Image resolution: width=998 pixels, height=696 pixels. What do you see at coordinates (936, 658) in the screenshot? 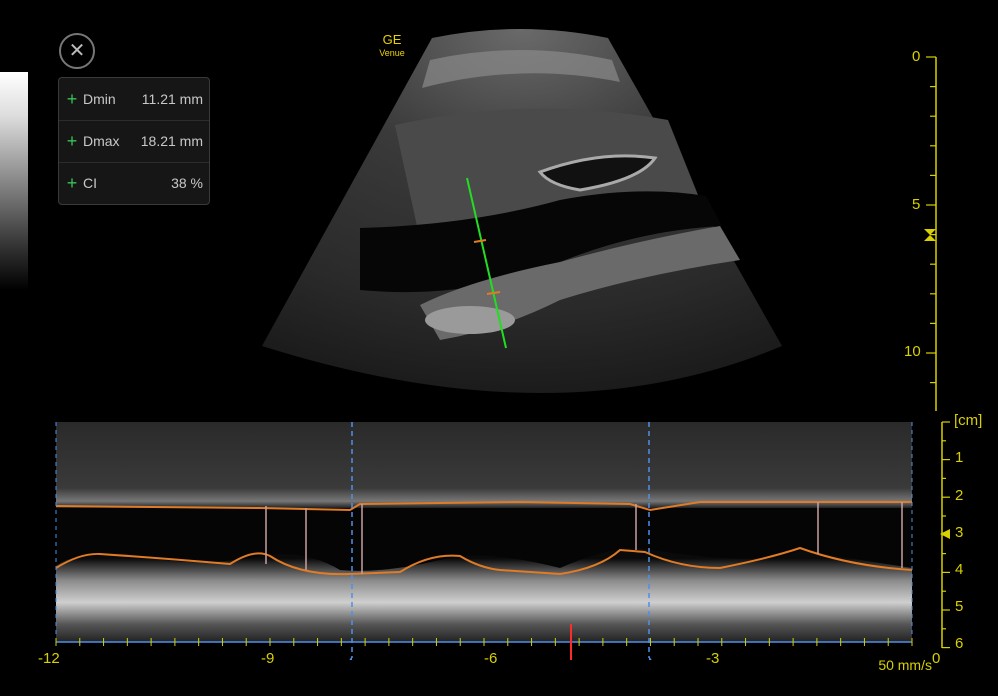
I see `time-label-0: 0` at bounding box center [936, 658].